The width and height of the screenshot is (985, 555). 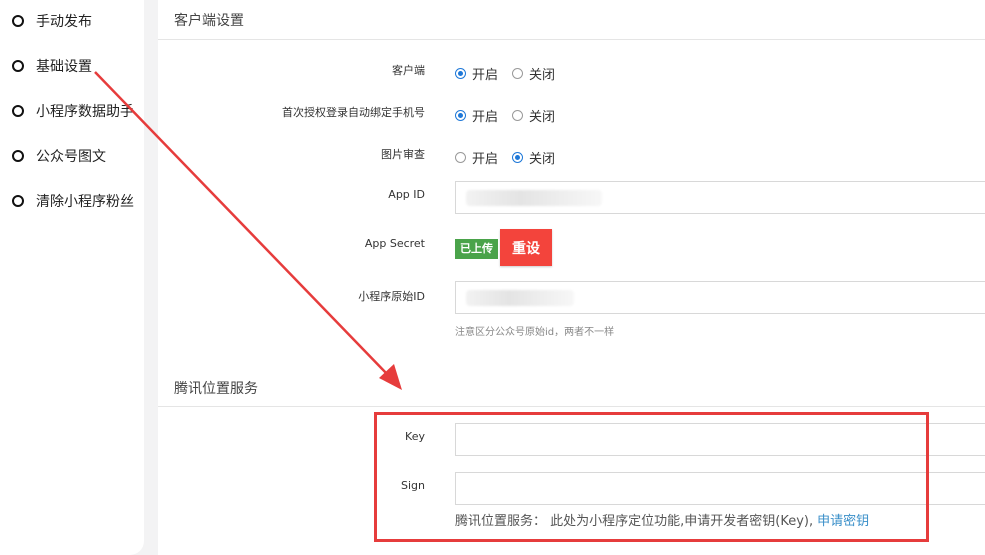 I want to click on client-radio-group: 开启 关闭, so click(x=512, y=73).